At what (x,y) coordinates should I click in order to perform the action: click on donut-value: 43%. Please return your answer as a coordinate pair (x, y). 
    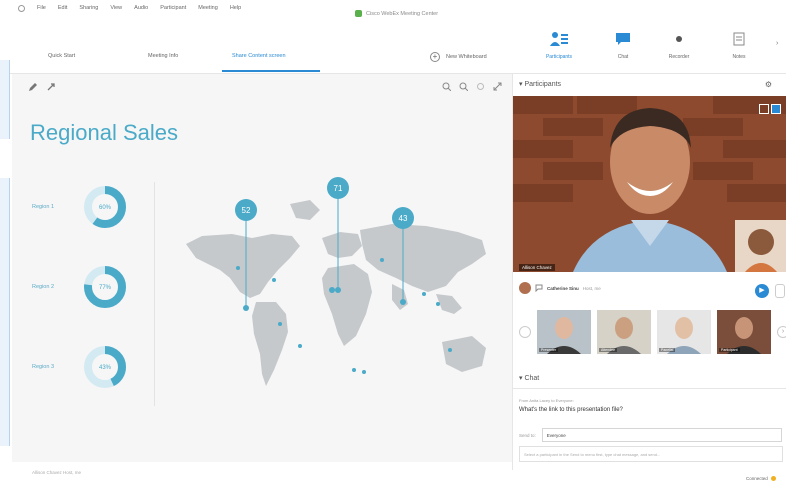
    Looking at the image, I should click on (105, 368).